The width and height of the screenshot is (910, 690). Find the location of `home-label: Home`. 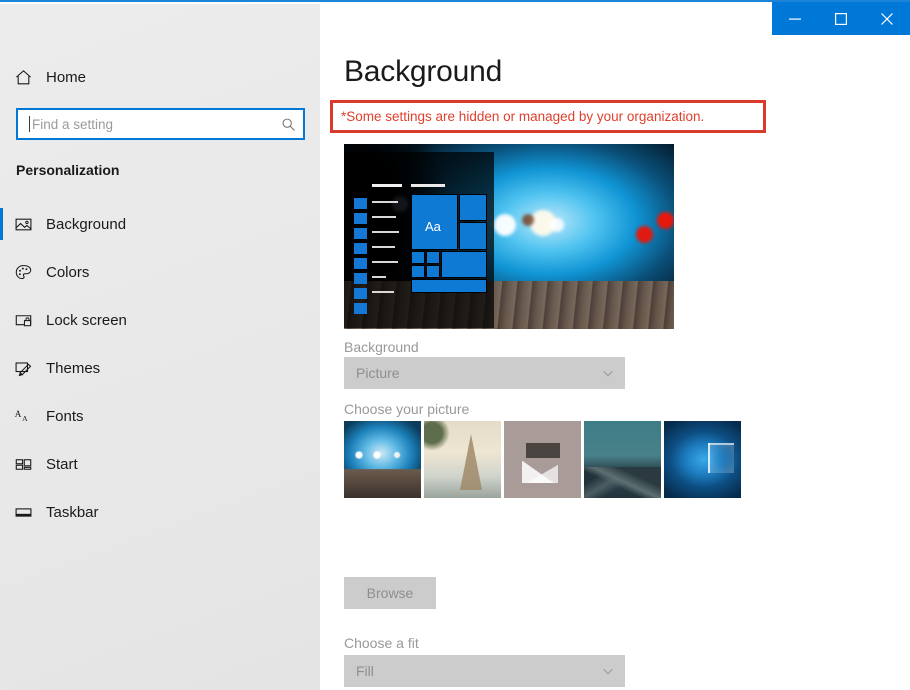

home-label: Home is located at coordinates (66, 77).